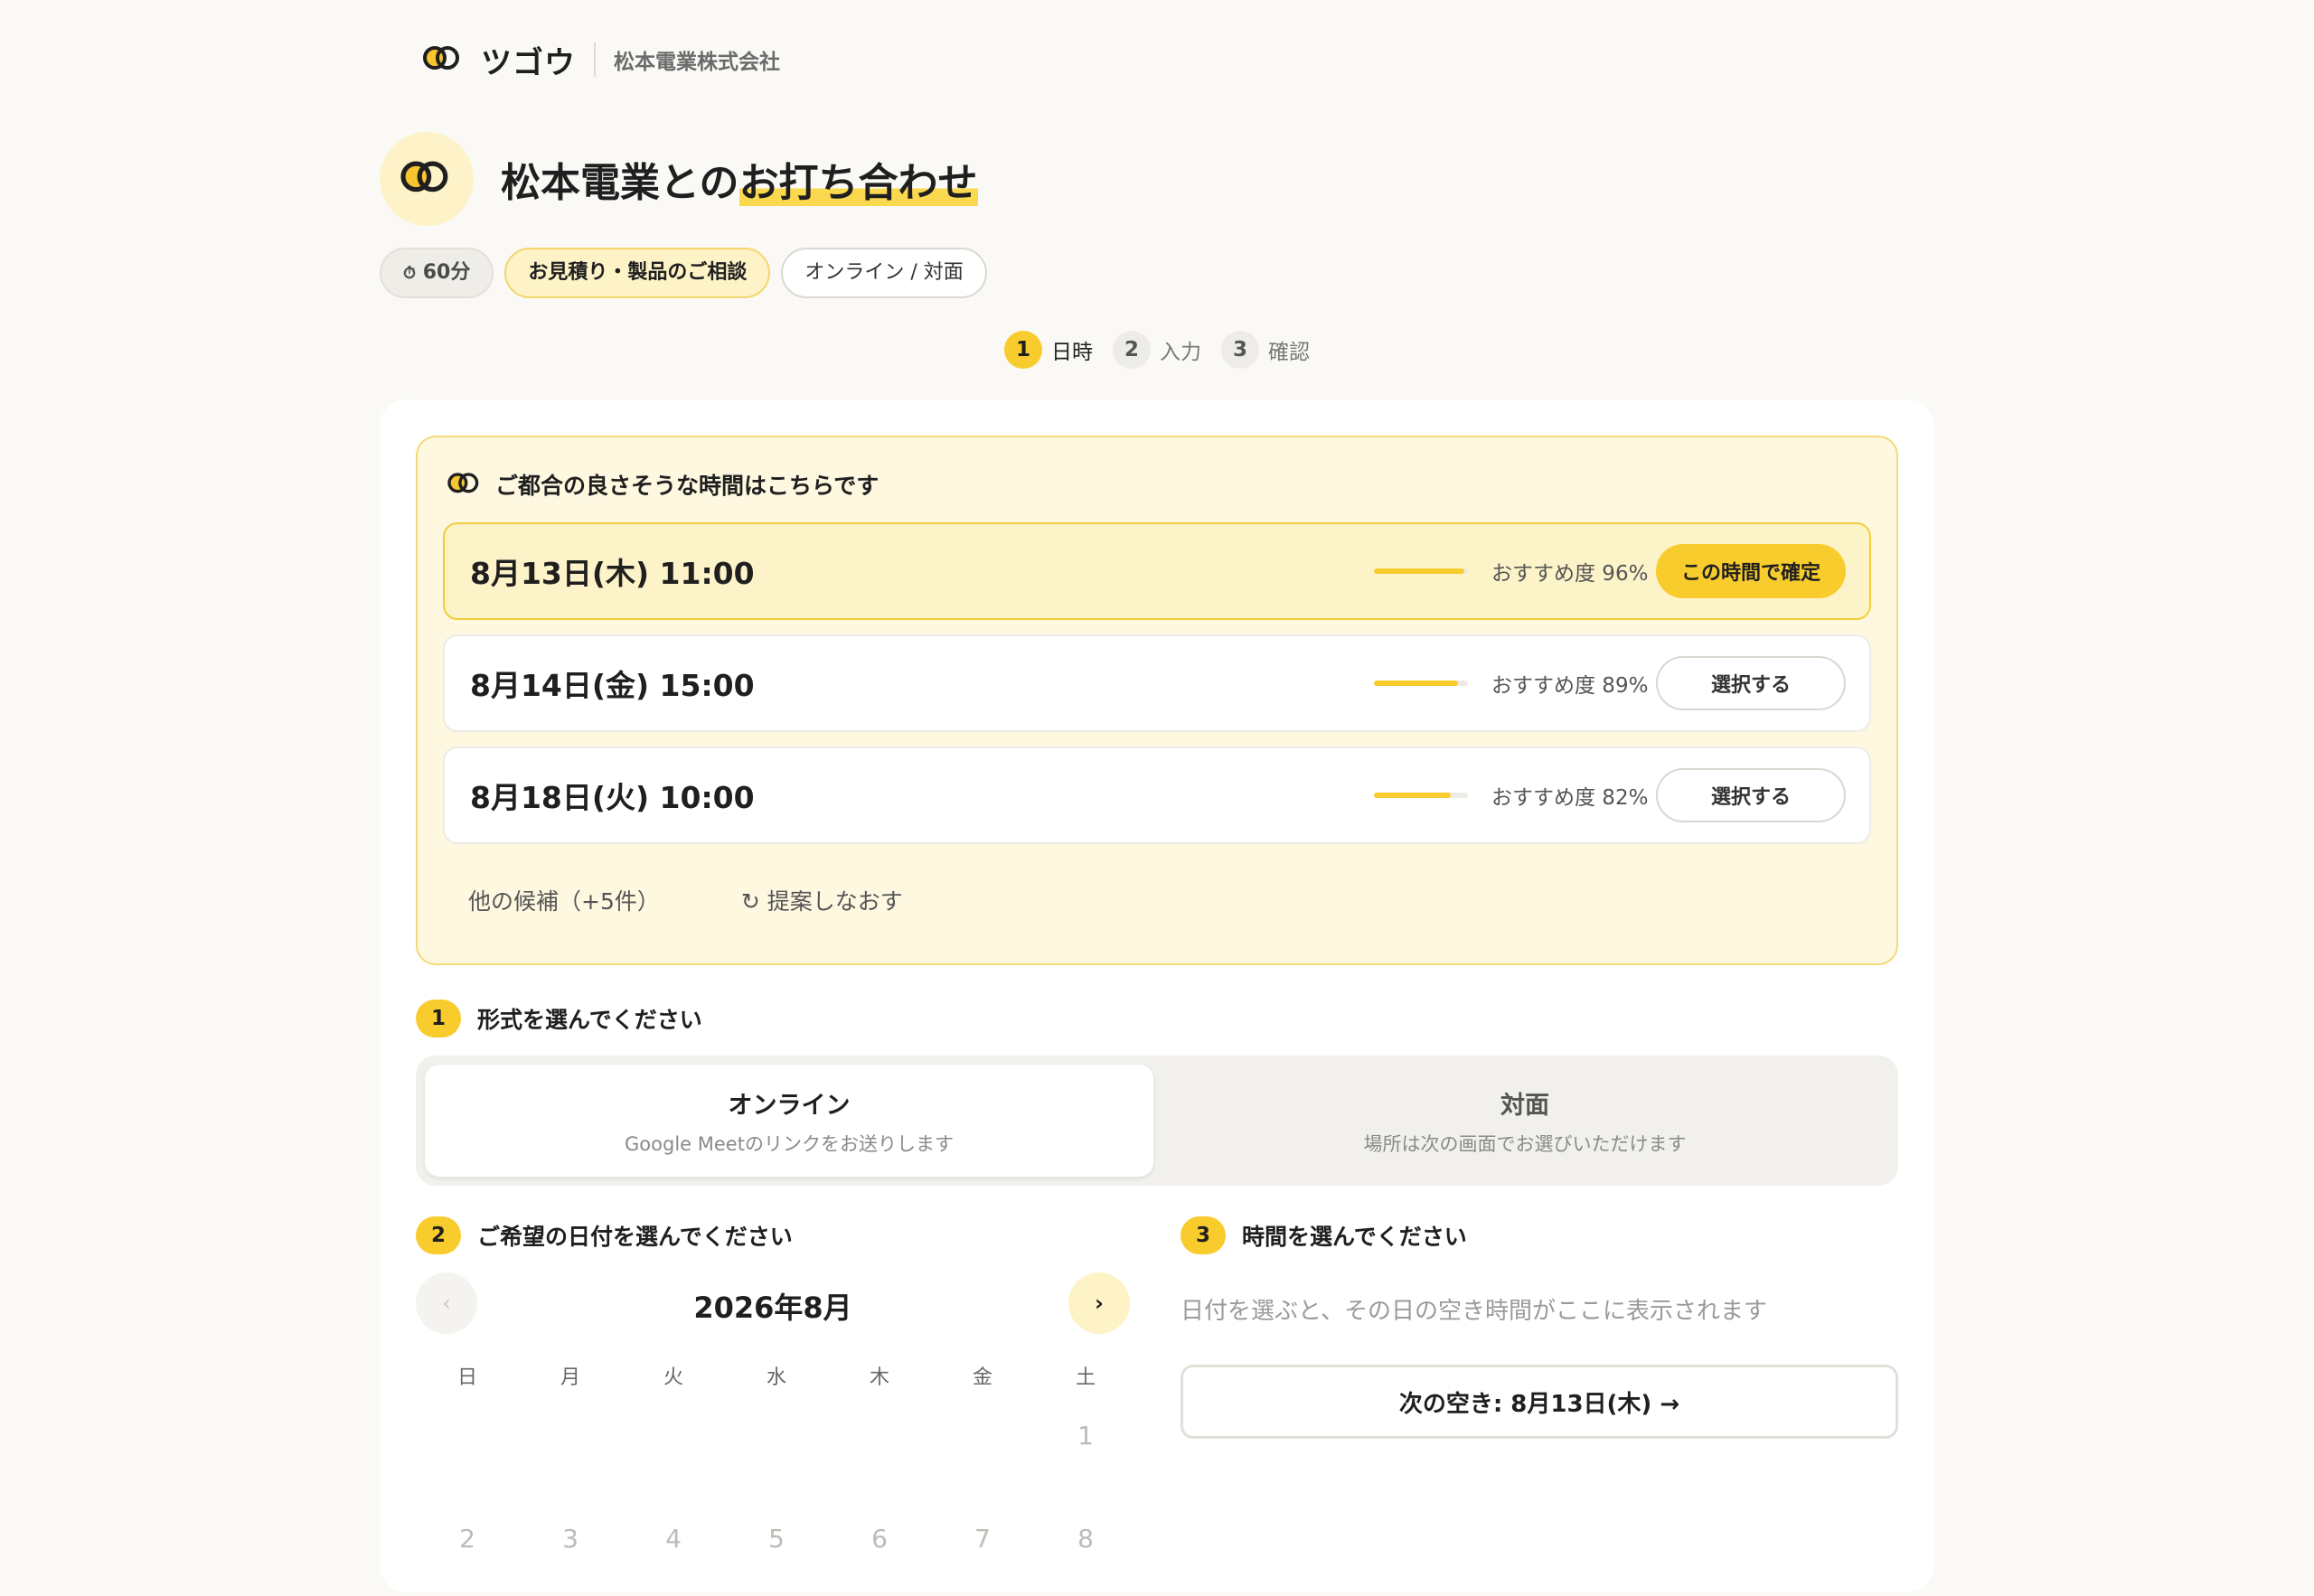 This screenshot has width=2314, height=1596. I want to click on slot-score: おすすめ度 82%, so click(1570, 798).